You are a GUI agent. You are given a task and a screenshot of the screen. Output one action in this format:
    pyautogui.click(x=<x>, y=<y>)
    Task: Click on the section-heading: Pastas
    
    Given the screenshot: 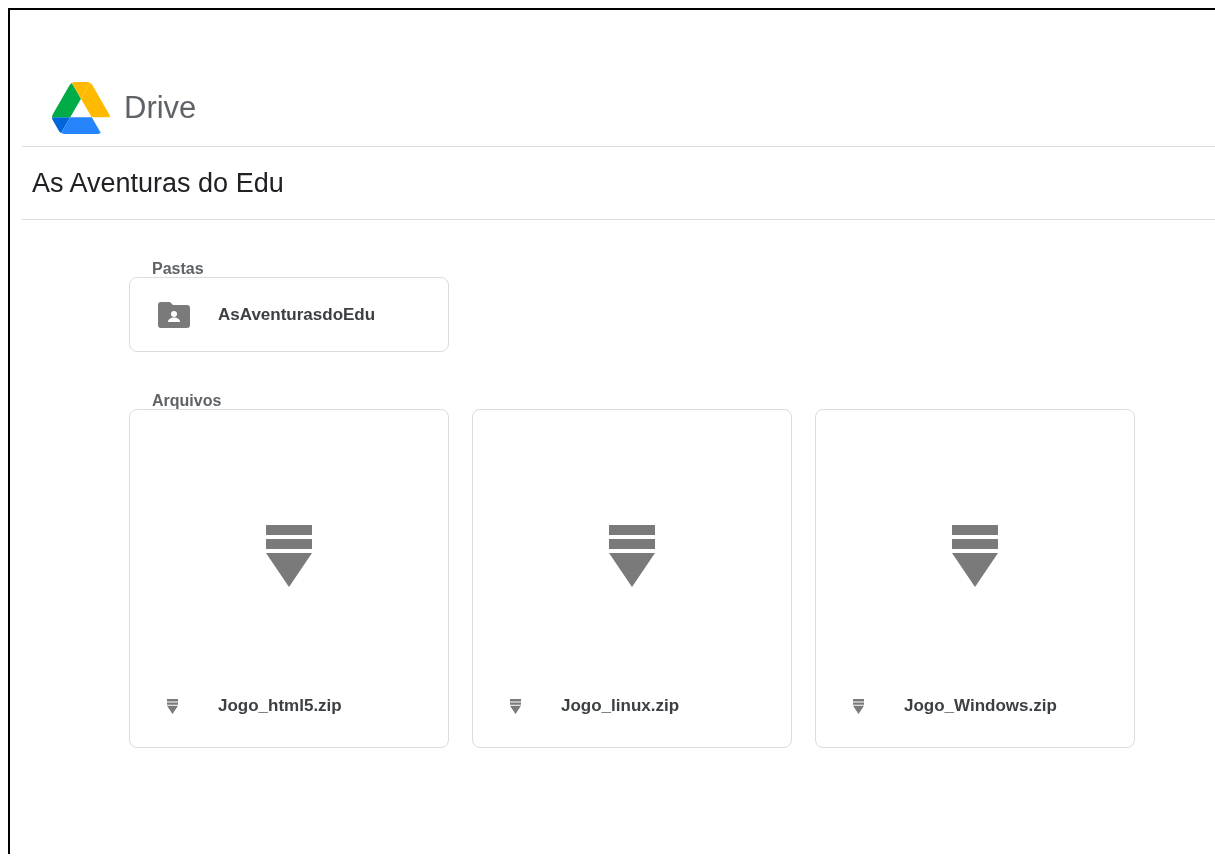 What is the action you would take?
    pyautogui.click(x=178, y=268)
    